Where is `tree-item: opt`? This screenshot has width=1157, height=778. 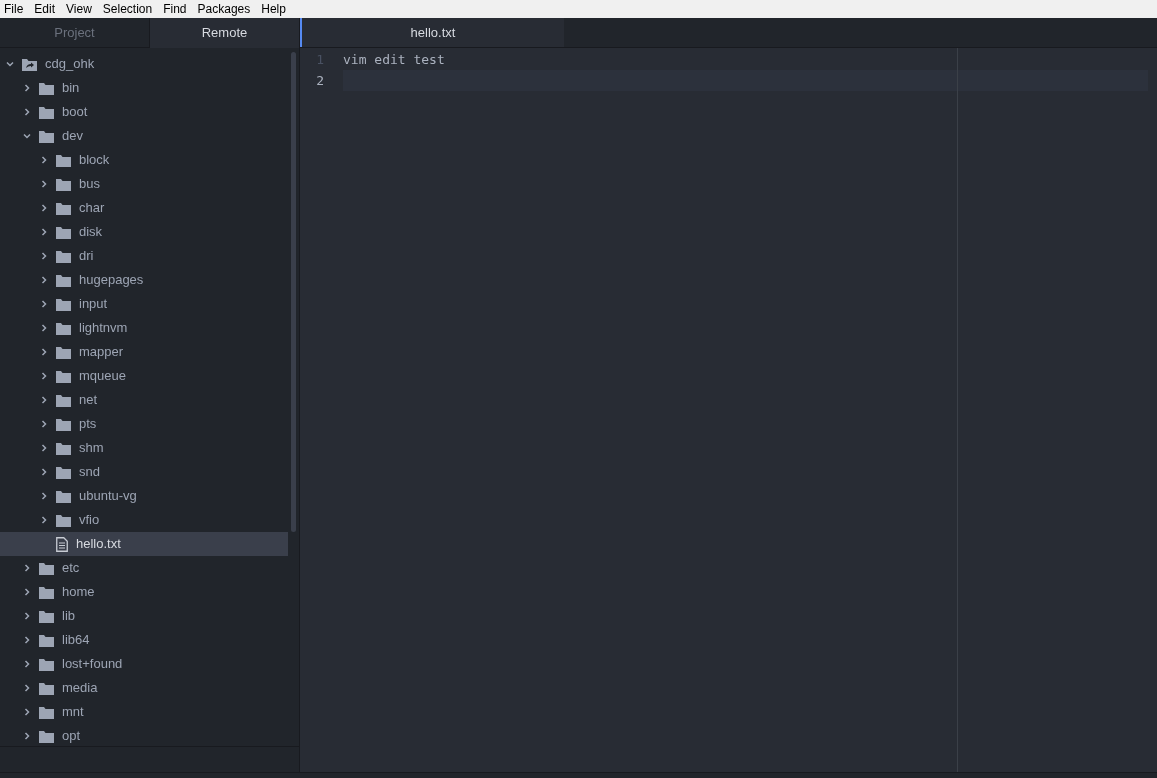
tree-item: opt is located at coordinates (144, 735).